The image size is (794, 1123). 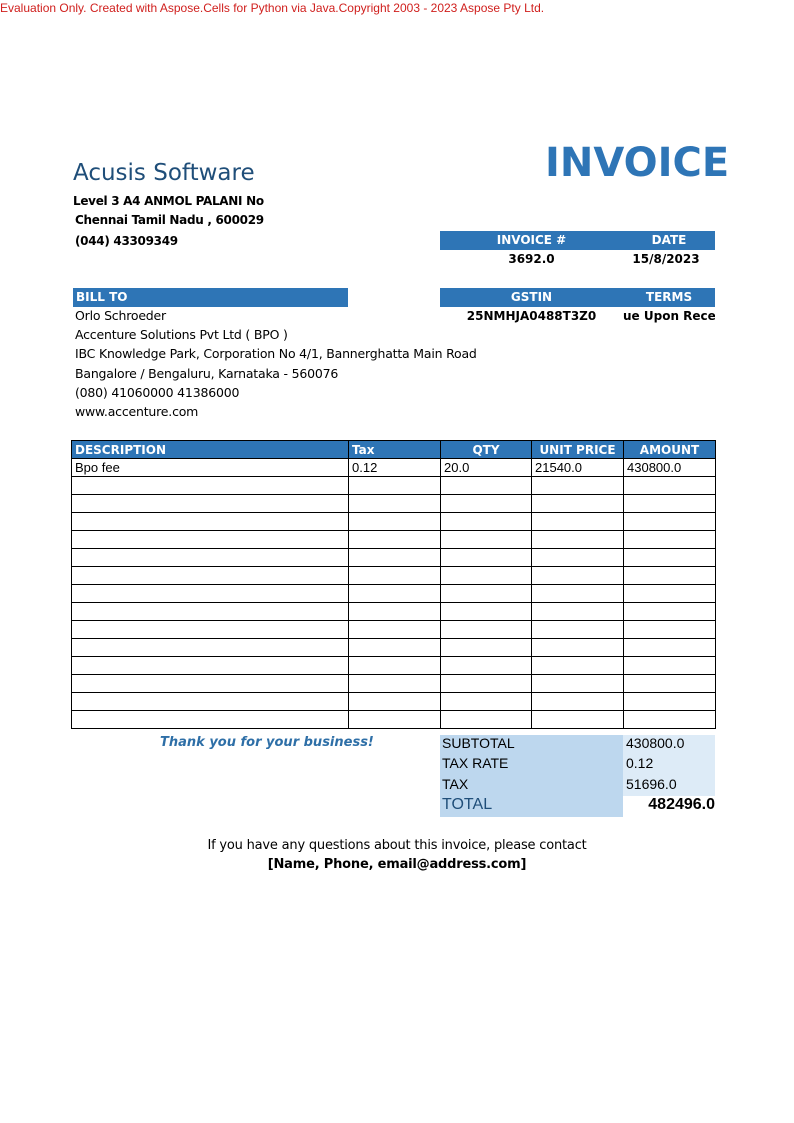 What do you see at coordinates (531, 297) in the screenshot?
I see `gstin-label: GSTIN` at bounding box center [531, 297].